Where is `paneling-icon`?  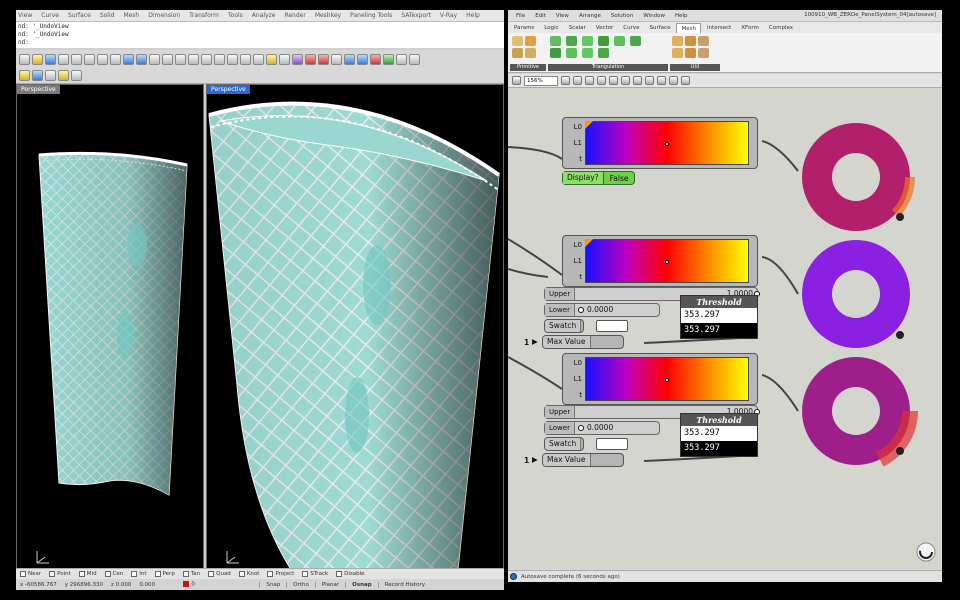
paneling-icon is located at coordinates (24, 75).